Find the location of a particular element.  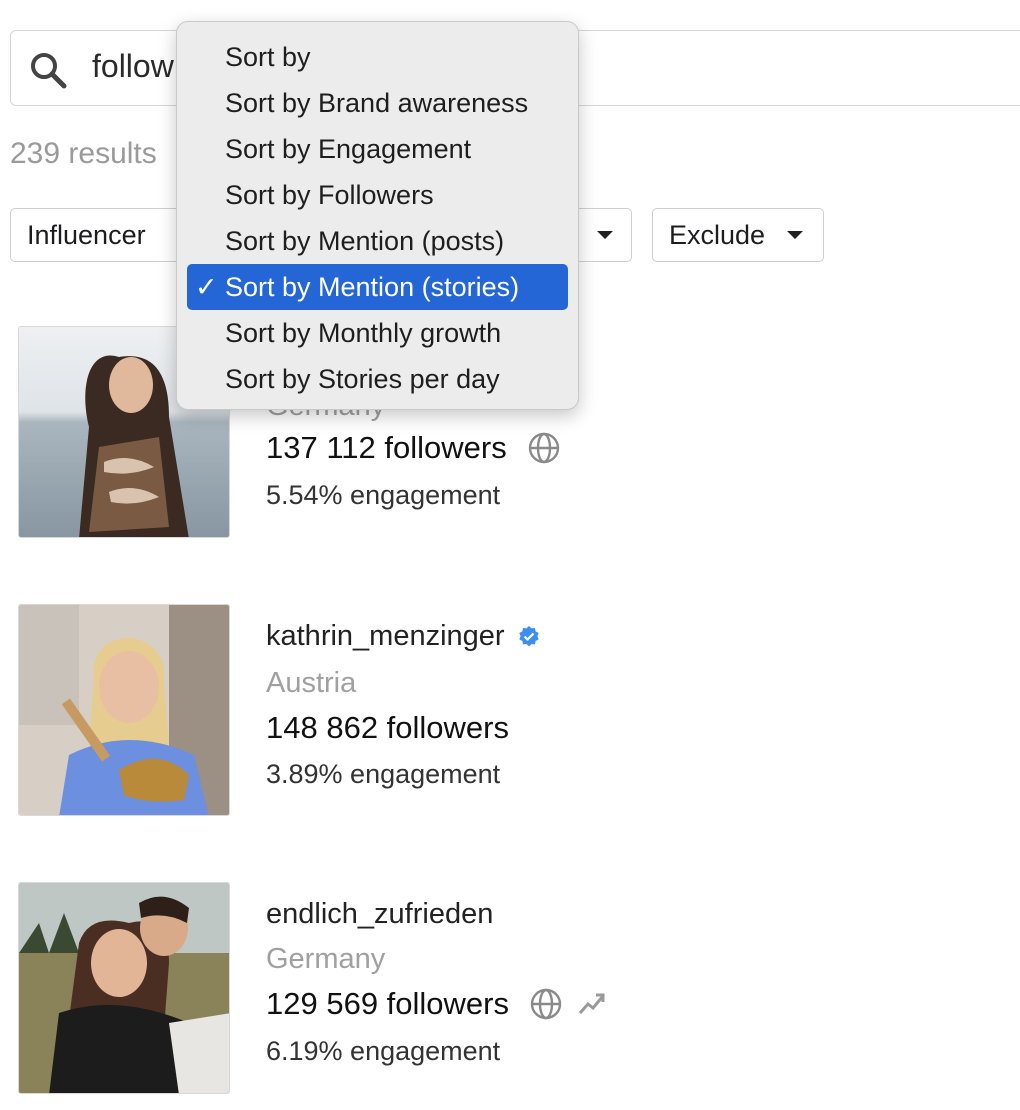

sort-option-stories-per-day: Sort by Stories per day is located at coordinates (377, 379).